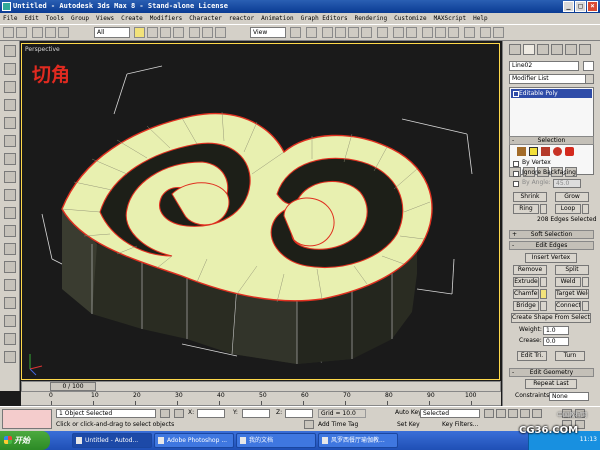 Image resolution: width=600 pixels, height=450 pixels. I want to click on play-icon, so click(513, 413).